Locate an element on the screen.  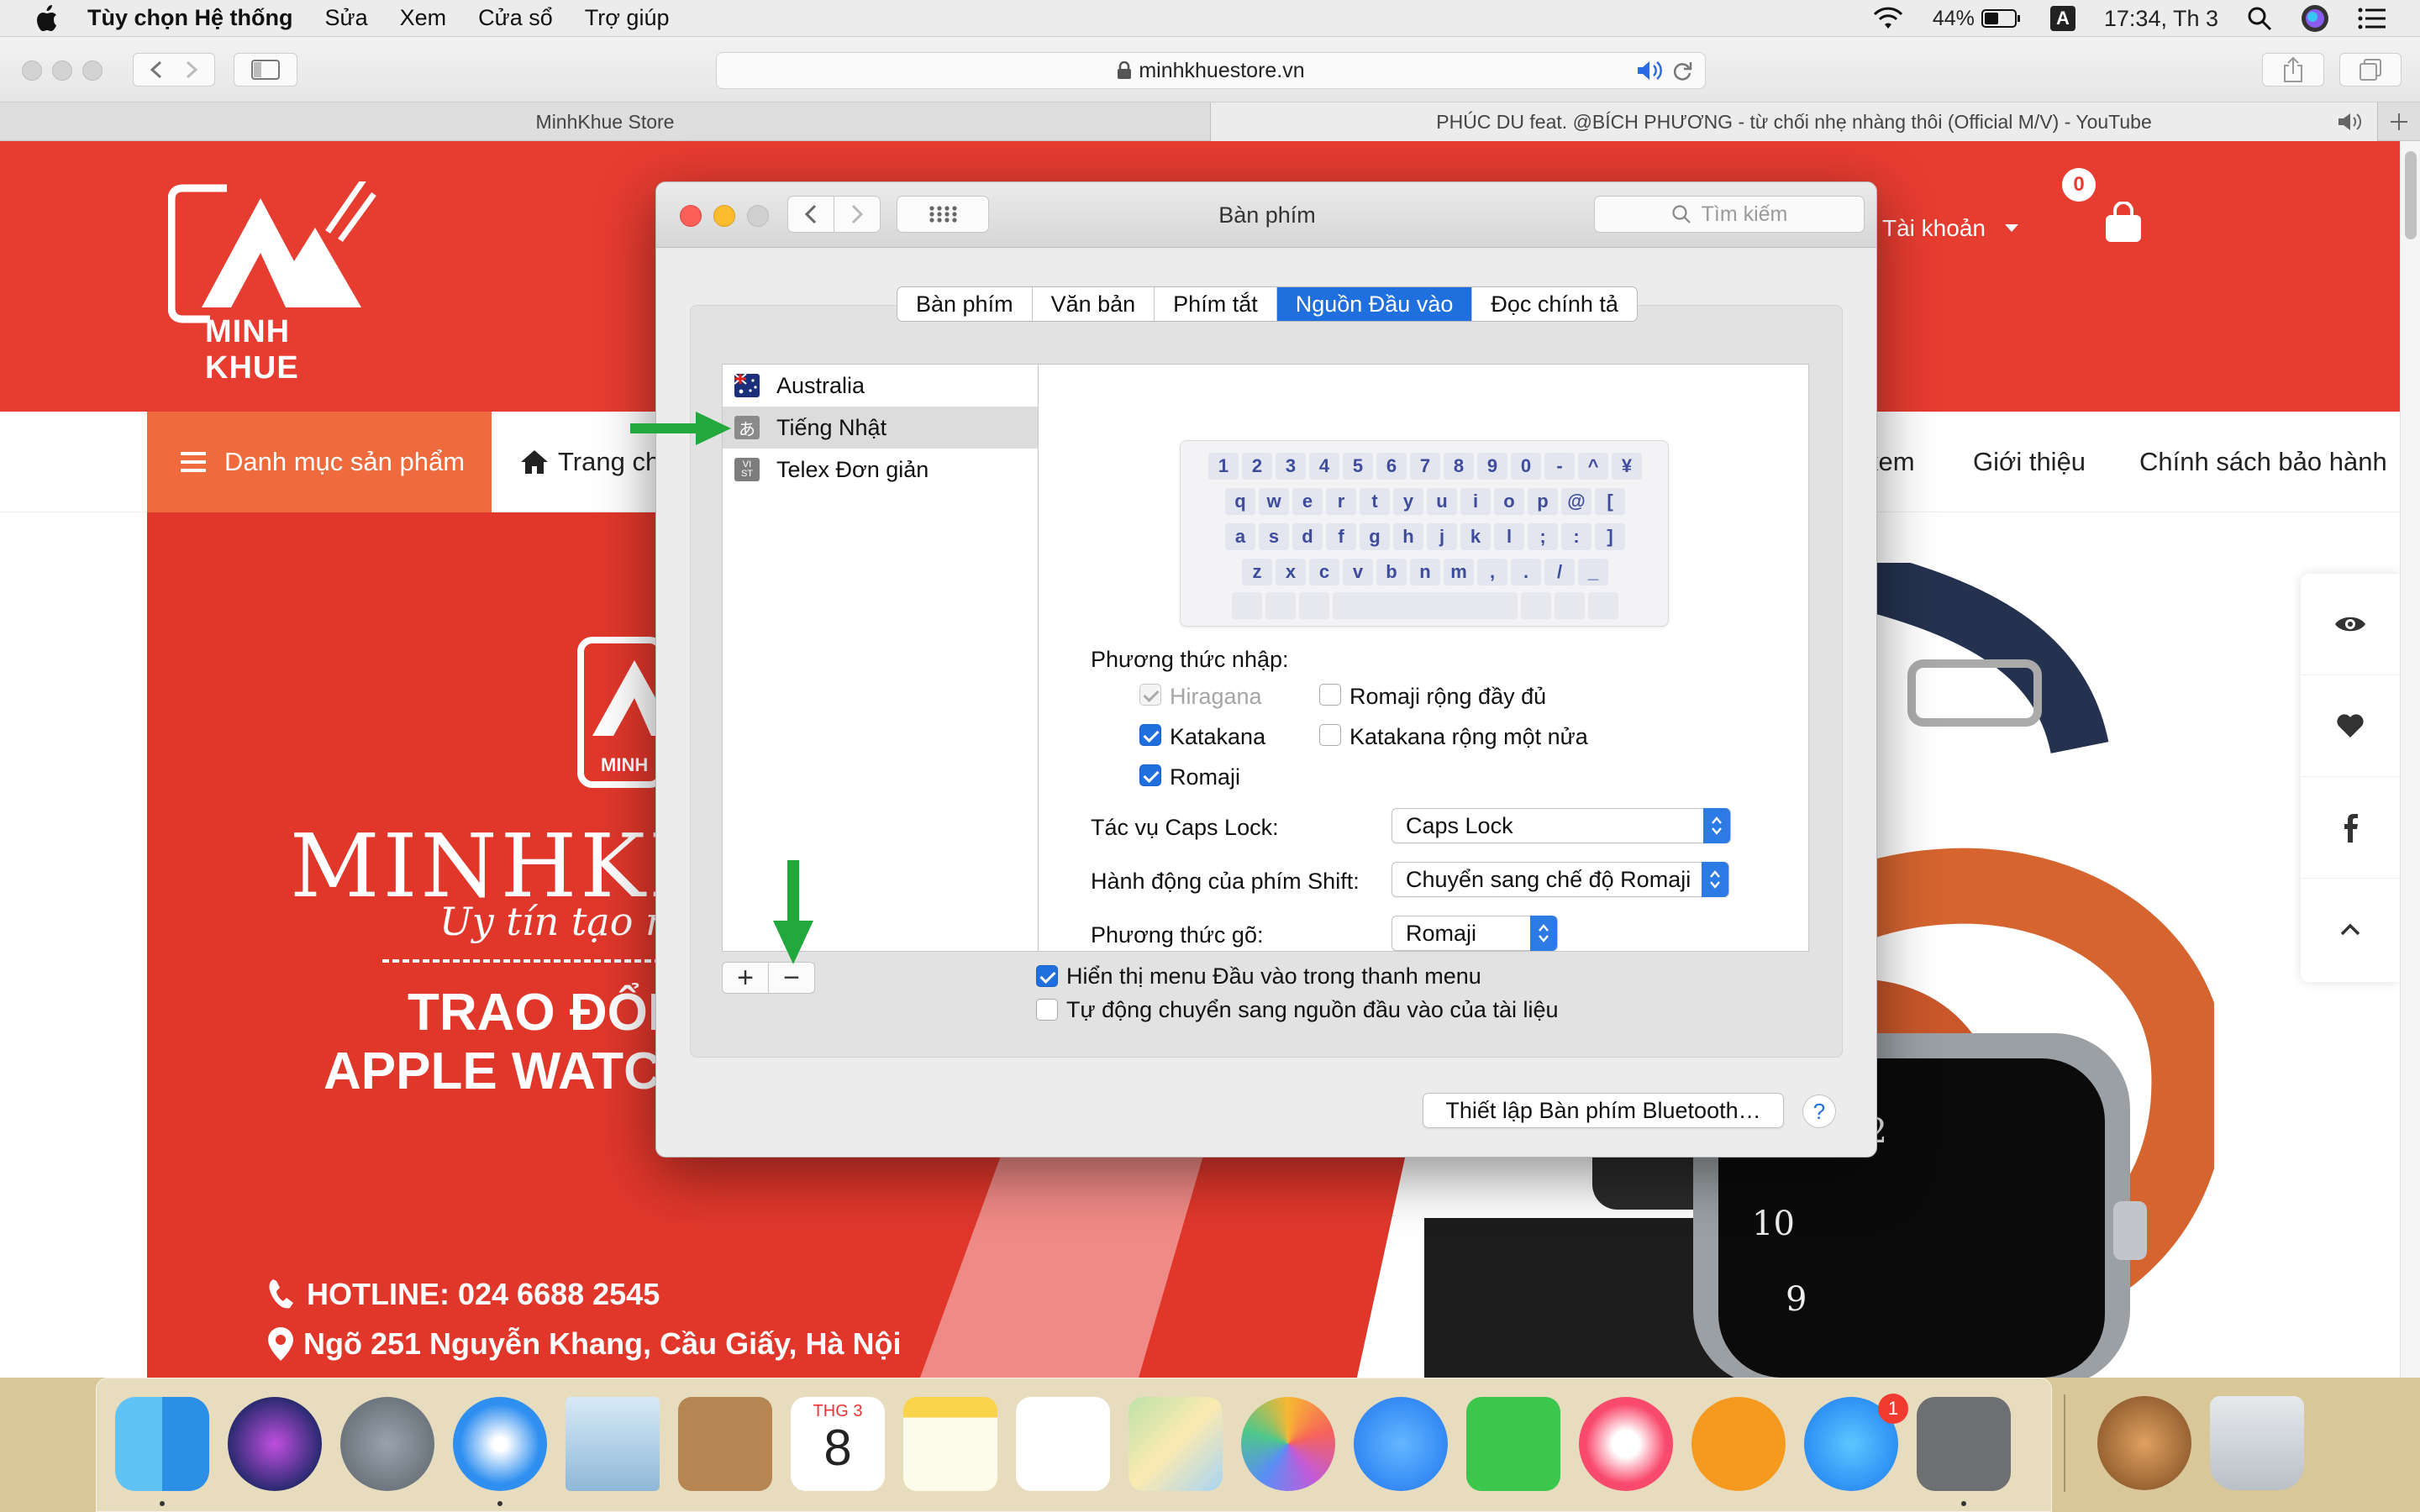
chevron-left-icon is located at coordinates (157, 69).